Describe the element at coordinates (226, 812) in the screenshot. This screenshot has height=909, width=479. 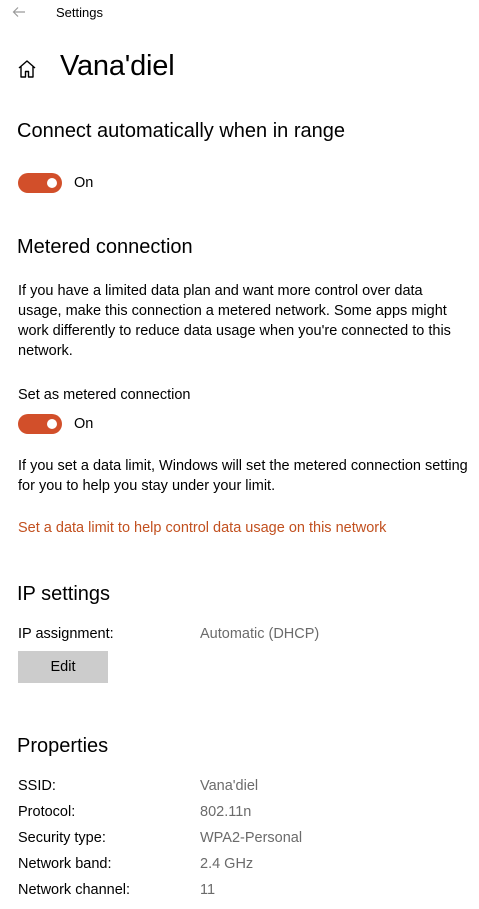
I see `protocol-value: 802.11n` at that location.